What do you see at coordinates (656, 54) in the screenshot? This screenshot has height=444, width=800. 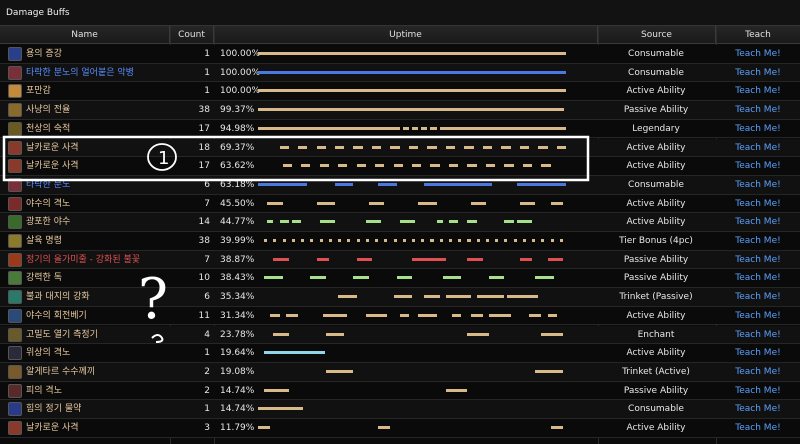 I see `buff-source: Consumable` at bounding box center [656, 54].